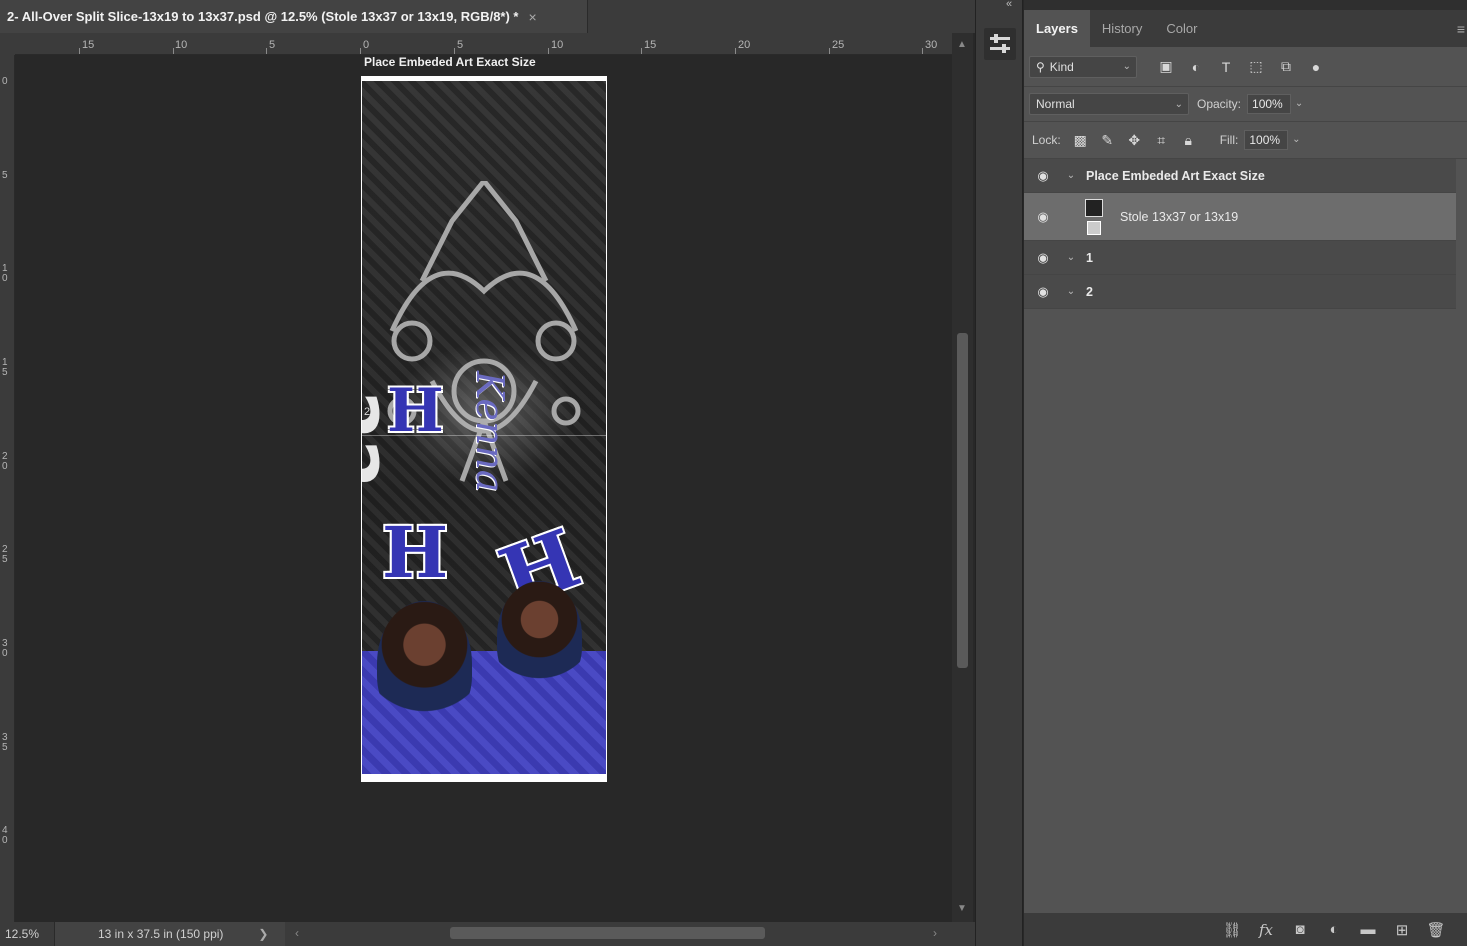 This screenshot has height=946, width=1467. I want to click on panel-tab-bar: Layers History Color ≡, so click(1245, 28).